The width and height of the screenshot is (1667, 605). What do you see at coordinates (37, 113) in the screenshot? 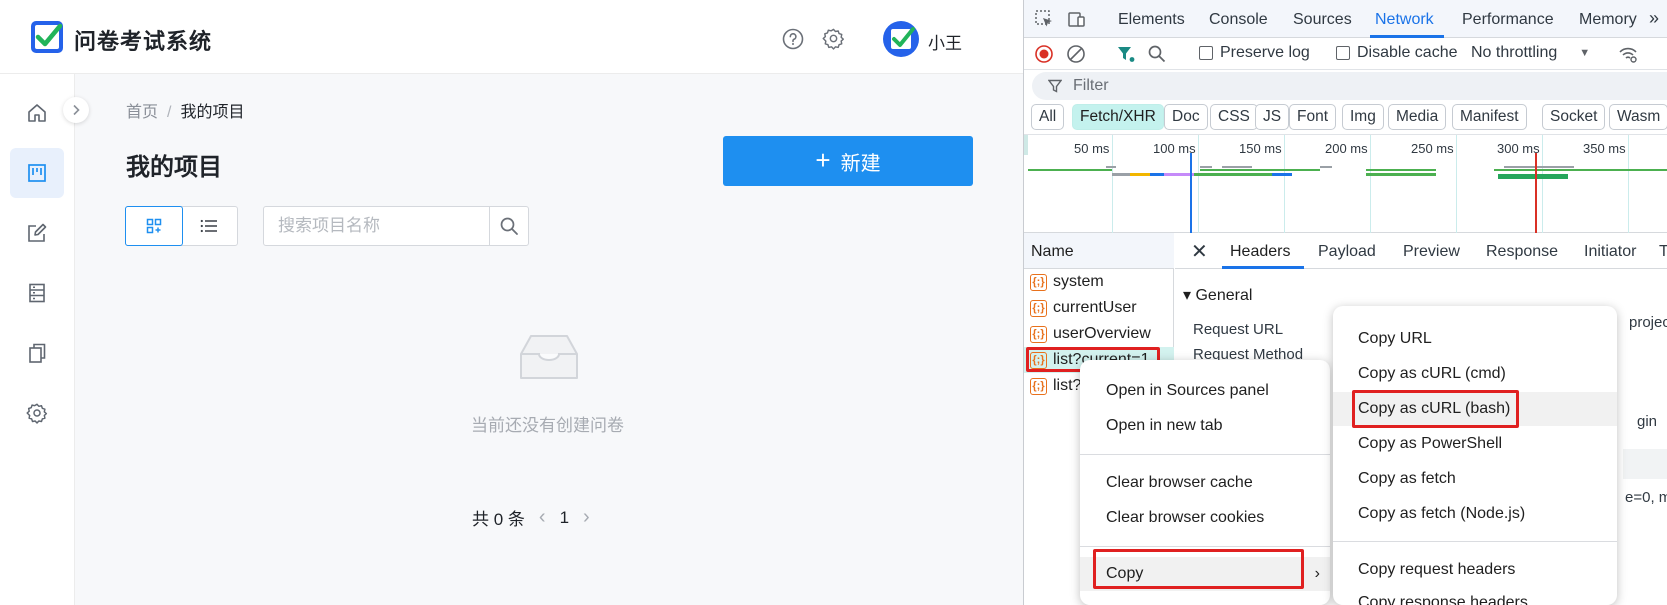
I see `sidebar-item-home` at bounding box center [37, 113].